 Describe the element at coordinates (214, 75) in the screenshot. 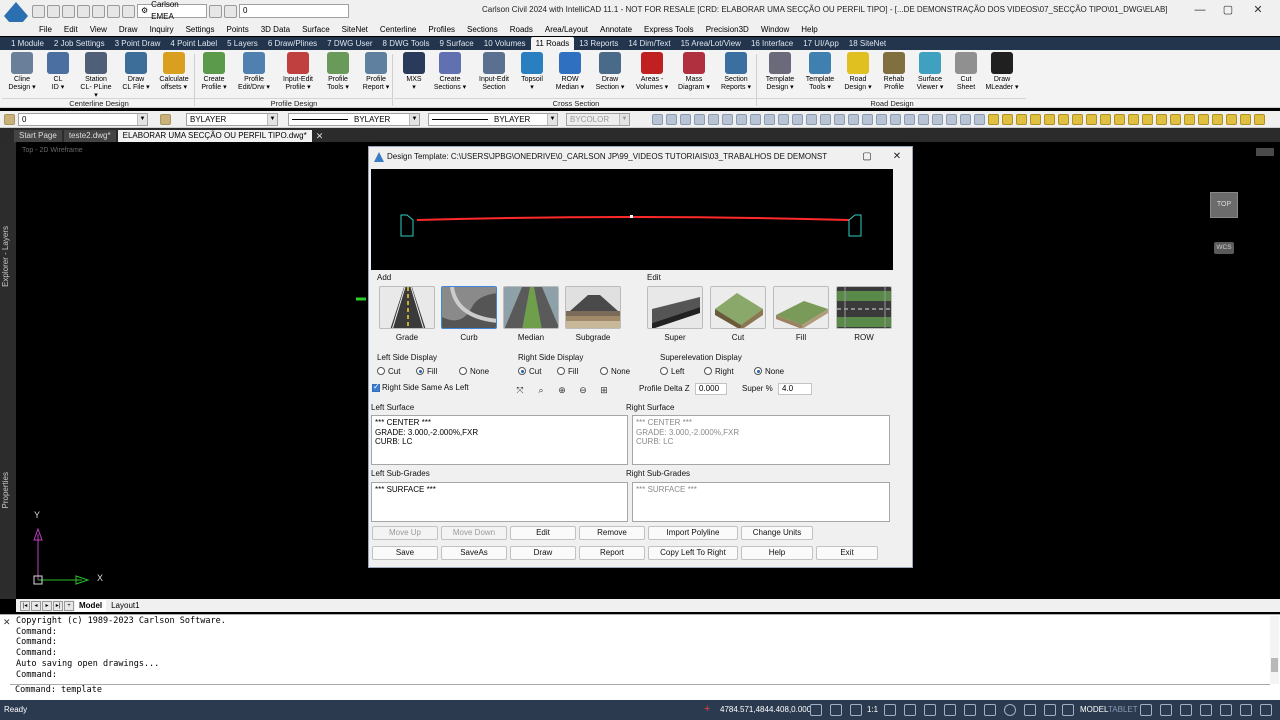

I see `ribbon-button-create-profile: Create Profile ▾` at that location.